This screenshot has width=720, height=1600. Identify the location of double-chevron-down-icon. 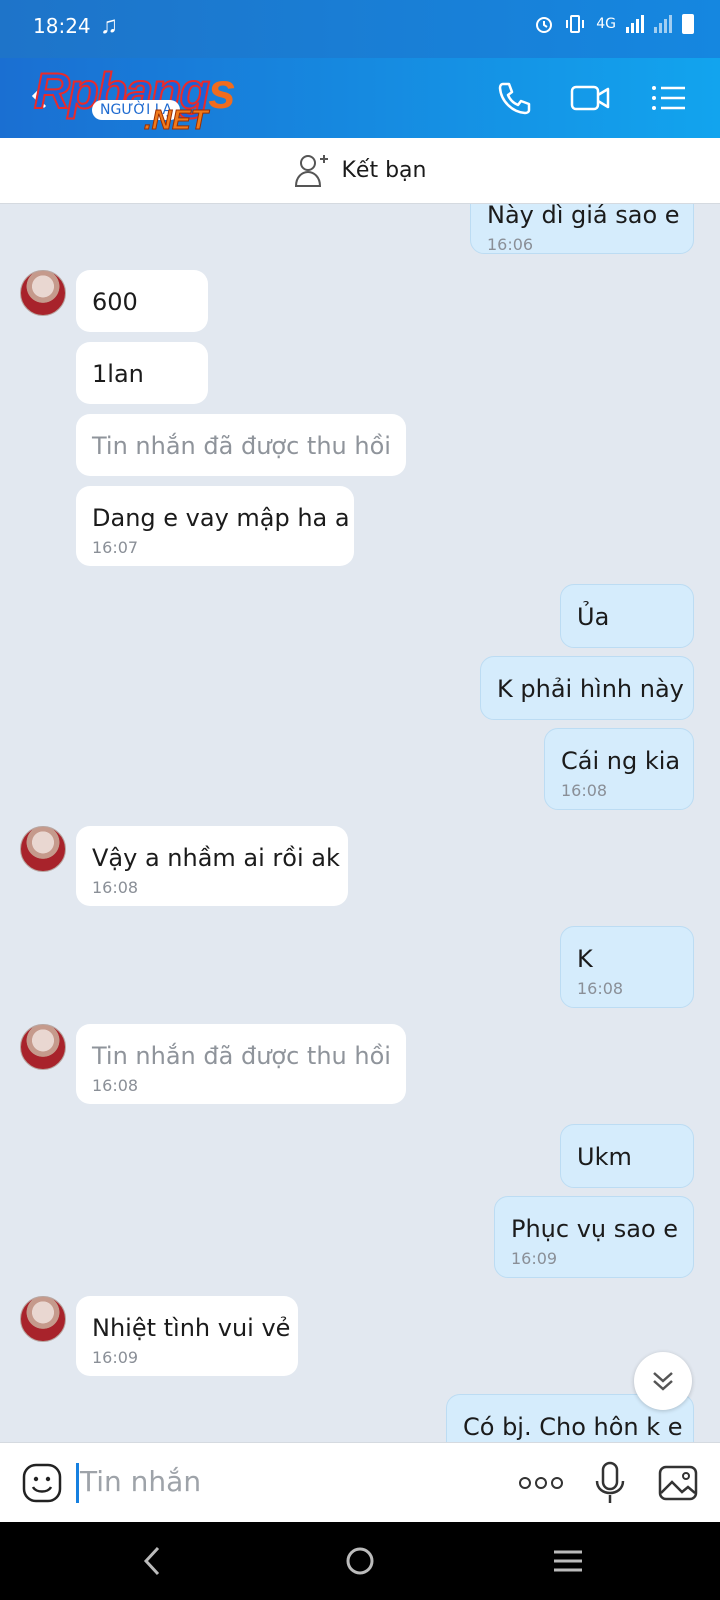
(663, 1381).